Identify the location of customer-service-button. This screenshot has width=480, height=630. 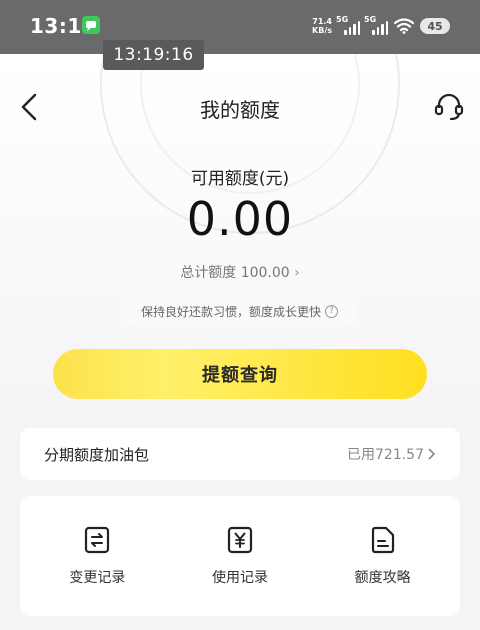
(449, 107).